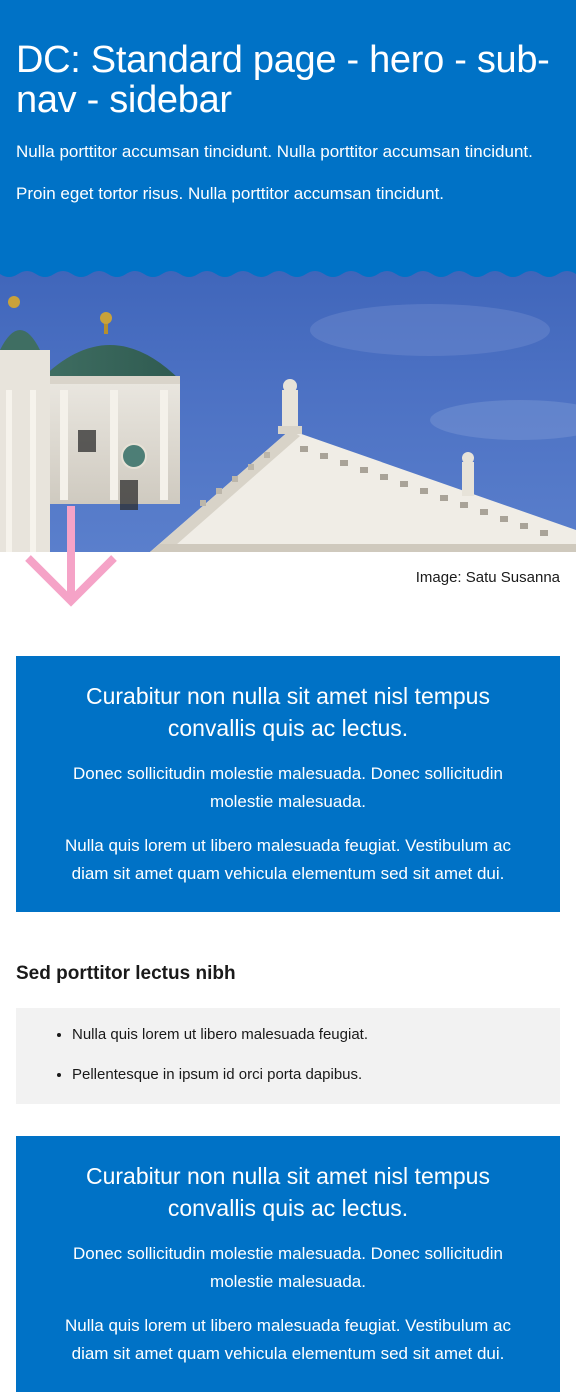  Describe the element at coordinates (487, 577) in the screenshot. I see `image-caption: Image: Satu Susanna` at that location.